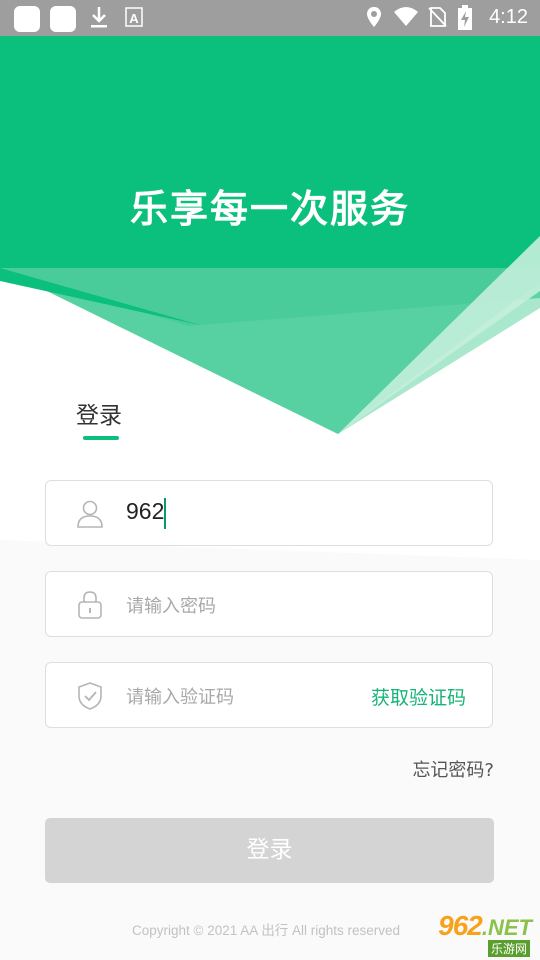  What do you see at coordinates (270, 18) in the screenshot?
I see `status-bar: A 4:12` at bounding box center [270, 18].